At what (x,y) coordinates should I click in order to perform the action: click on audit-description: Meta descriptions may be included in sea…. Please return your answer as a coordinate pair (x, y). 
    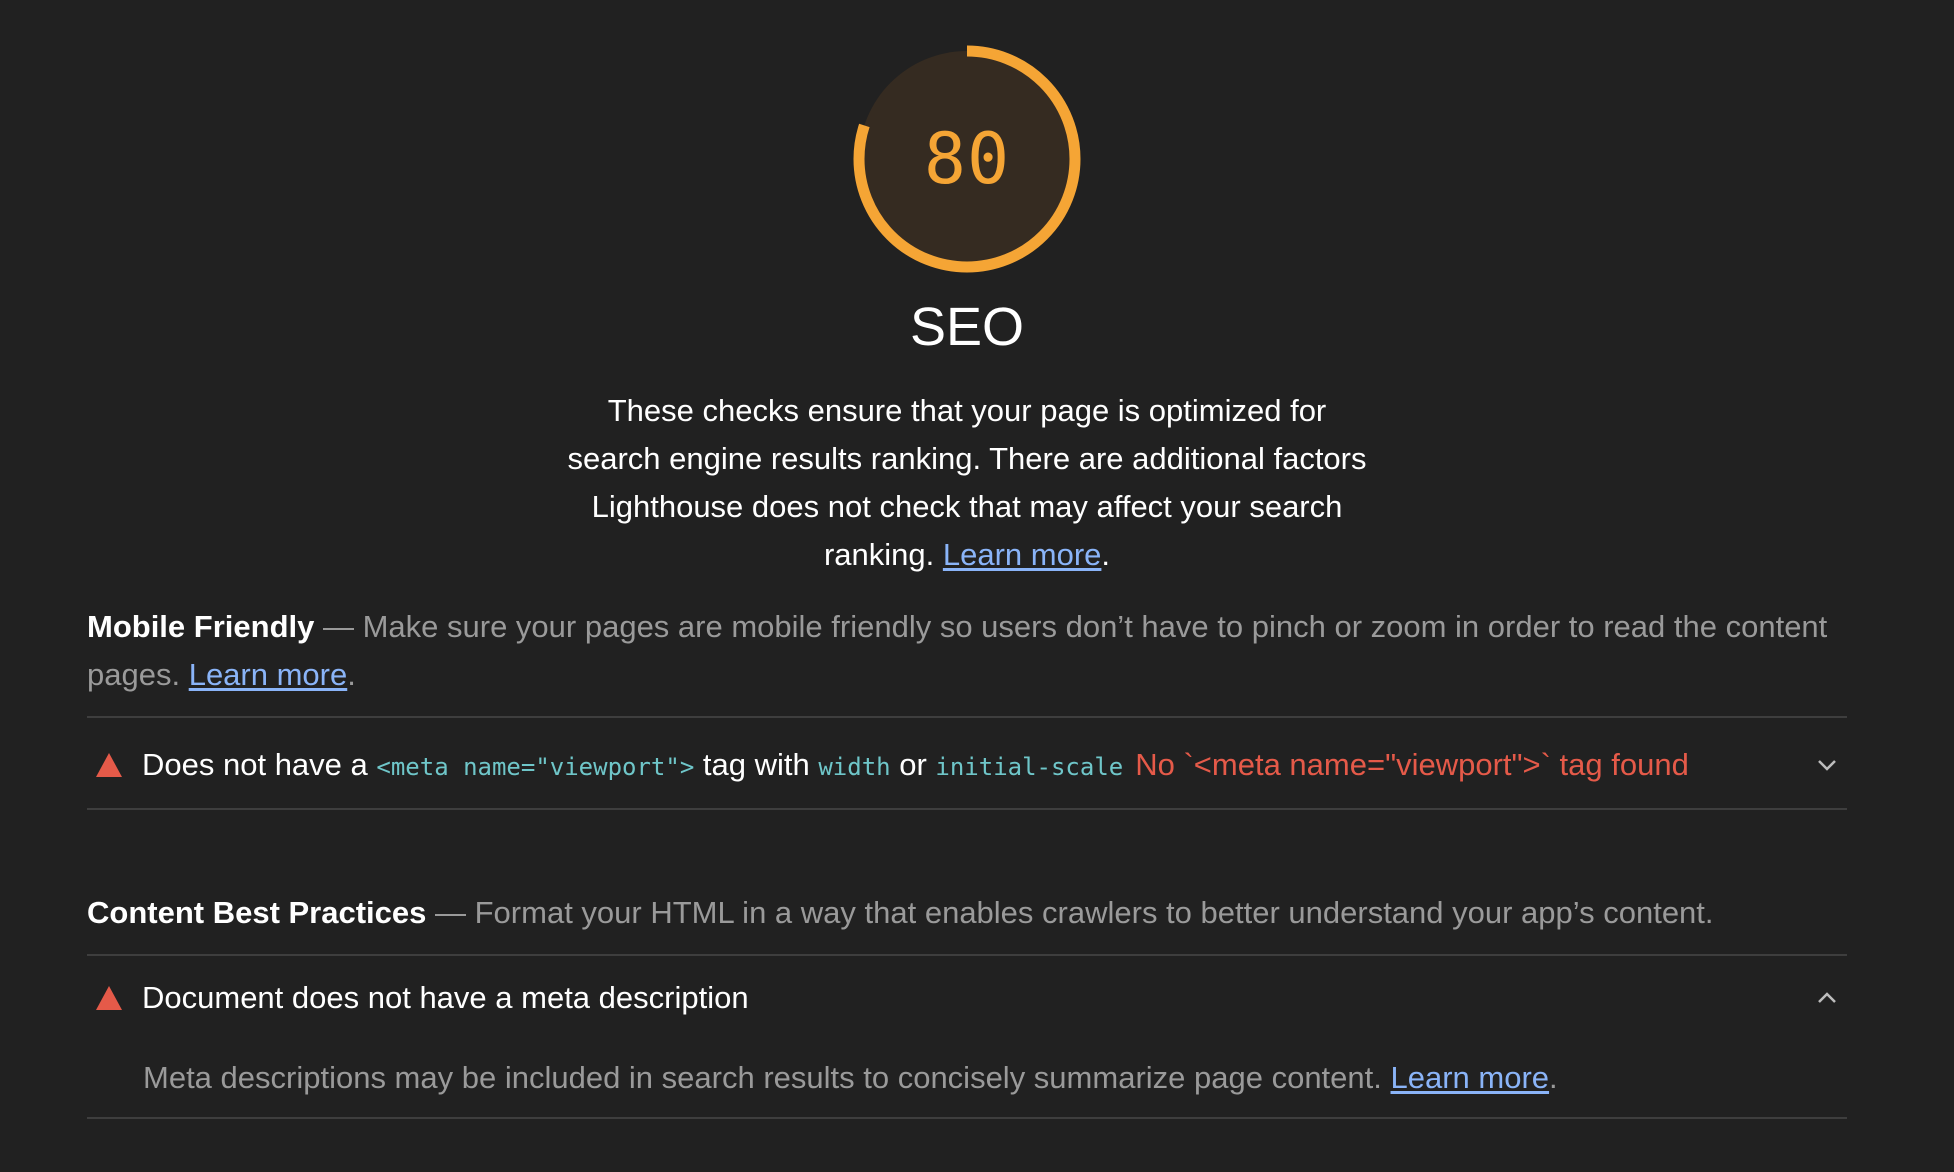
    Looking at the image, I should click on (993, 1078).